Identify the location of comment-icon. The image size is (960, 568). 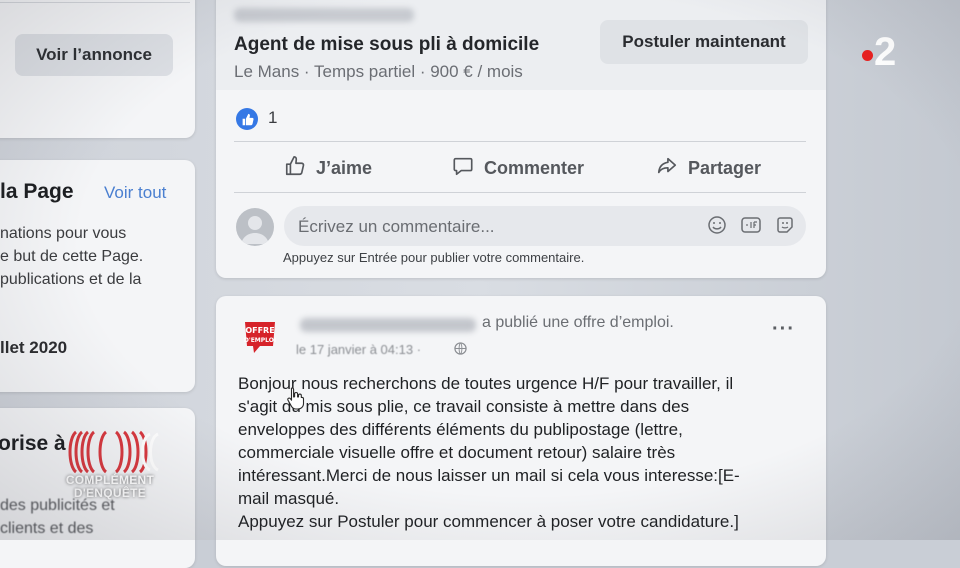
(463, 168).